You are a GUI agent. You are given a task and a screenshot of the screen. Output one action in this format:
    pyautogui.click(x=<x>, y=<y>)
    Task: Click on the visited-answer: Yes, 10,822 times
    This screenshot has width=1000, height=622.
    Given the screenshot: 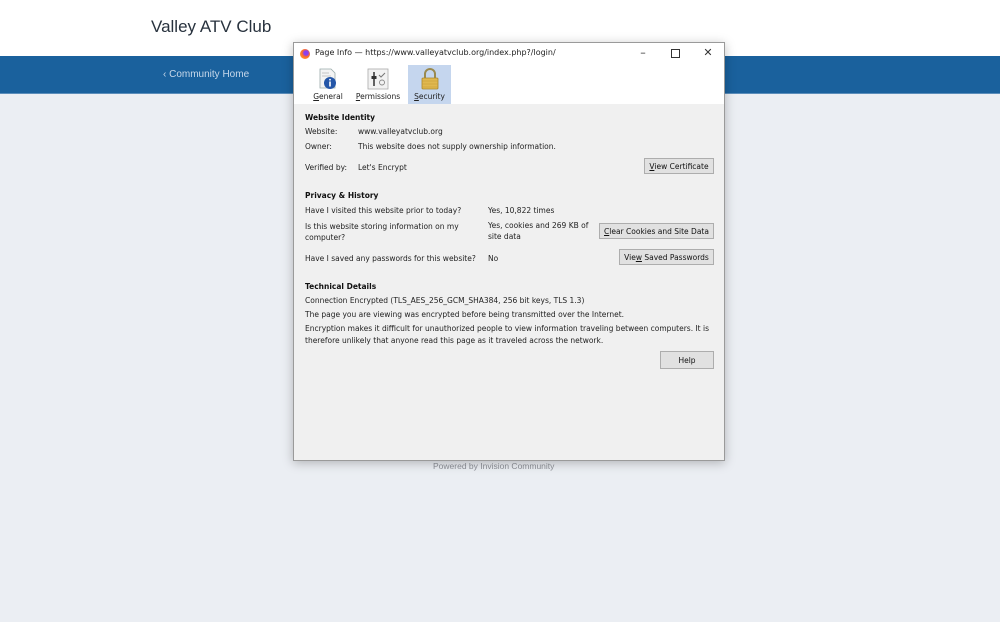 What is the action you would take?
    pyautogui.click(x=521, y=210)
    